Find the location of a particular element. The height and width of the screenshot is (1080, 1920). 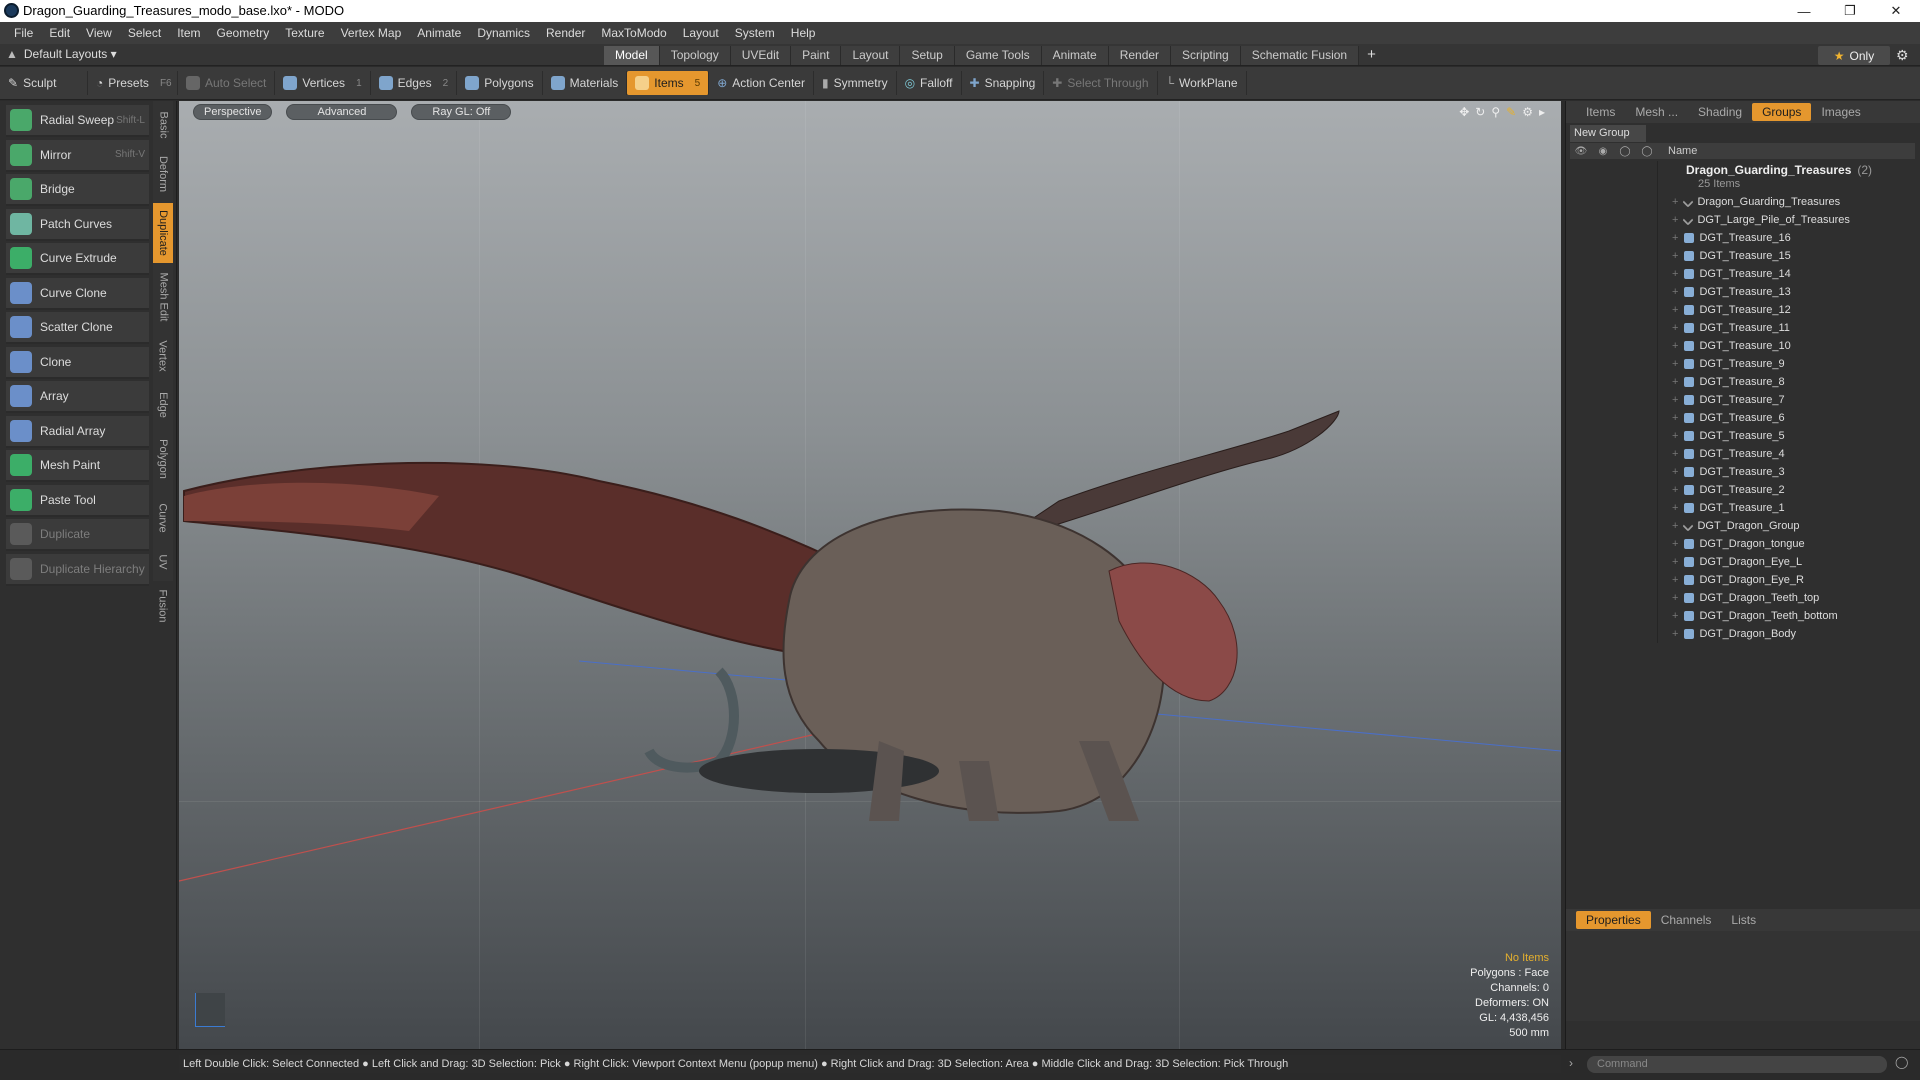

tab-scripting: Scripting is located at coordinates (1206, 55).